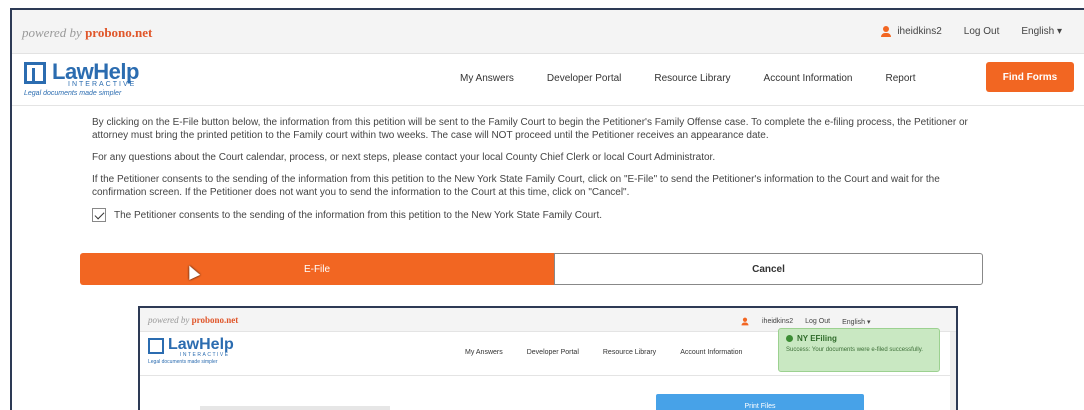 The image size is (1084, 410). What do you see at coordinates (192, 271) in the screenshot?
I see `mouse-cursor-icon` at bounding box center [192, 271].